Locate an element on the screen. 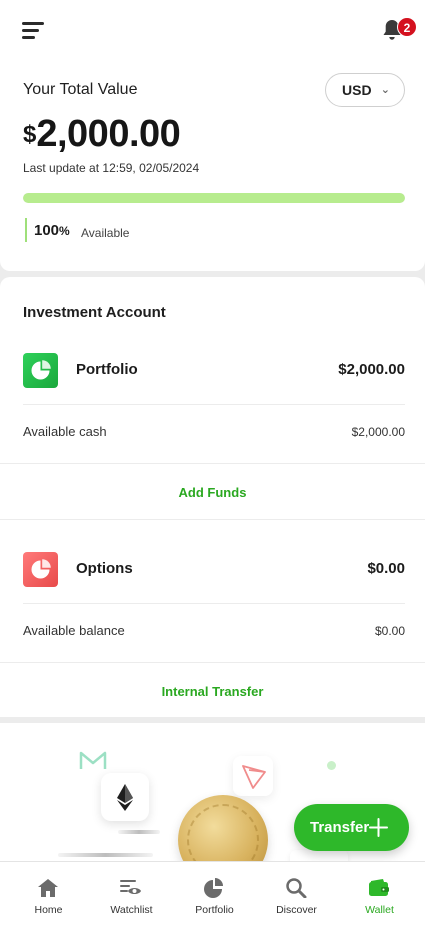  internal-transfer-button: Internal Transfer is located at coordinates (212, 691).